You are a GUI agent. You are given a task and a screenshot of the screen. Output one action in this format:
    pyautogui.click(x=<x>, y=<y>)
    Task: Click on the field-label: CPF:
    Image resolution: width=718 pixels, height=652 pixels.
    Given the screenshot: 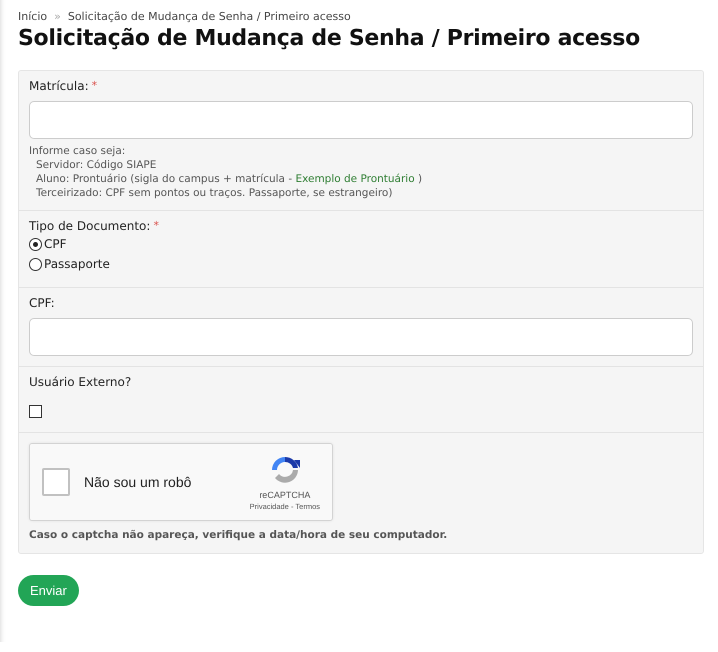 What is the action you would take?
    pyautogui.click(x=42, y=303)
    